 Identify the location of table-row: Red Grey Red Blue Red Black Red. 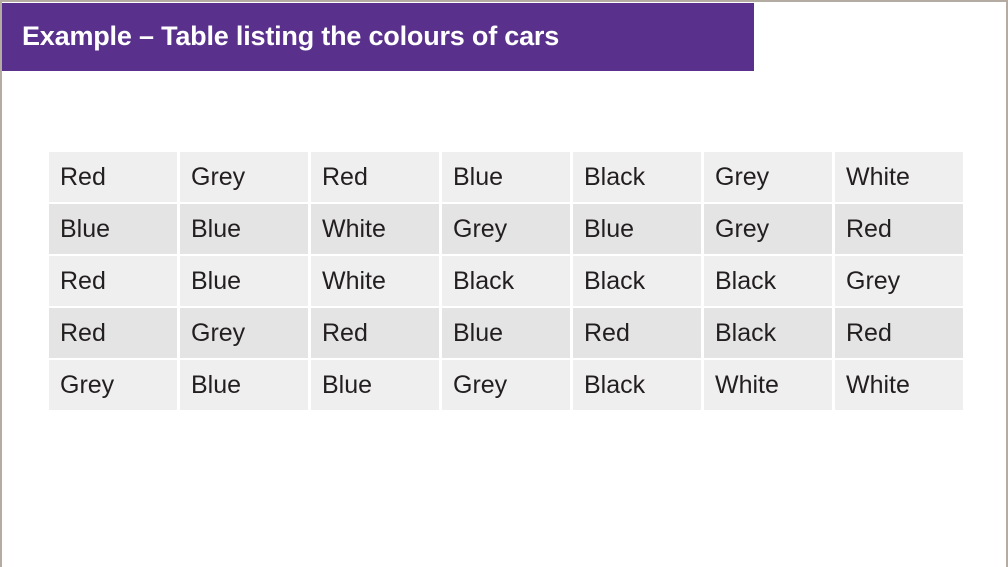
(506, 333).